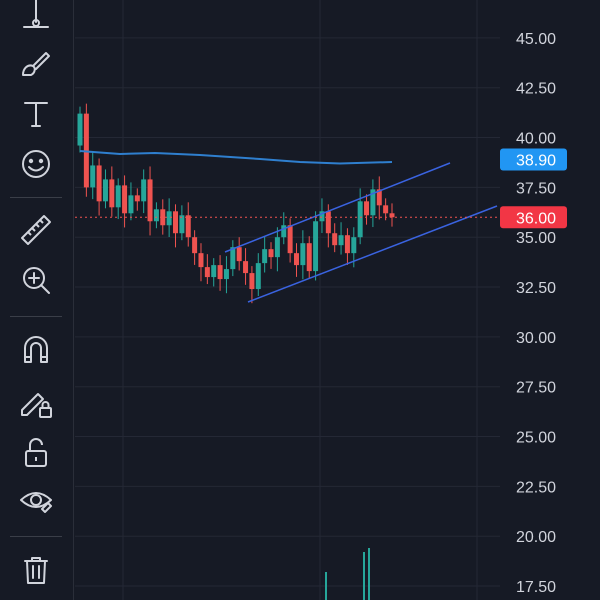 The width and height of the screenshot is (600, 600). What do you see at coordinates (536, 188) in the screenshot?
I see `price-axis-label: 37.50` at bounding box center [536, 188].